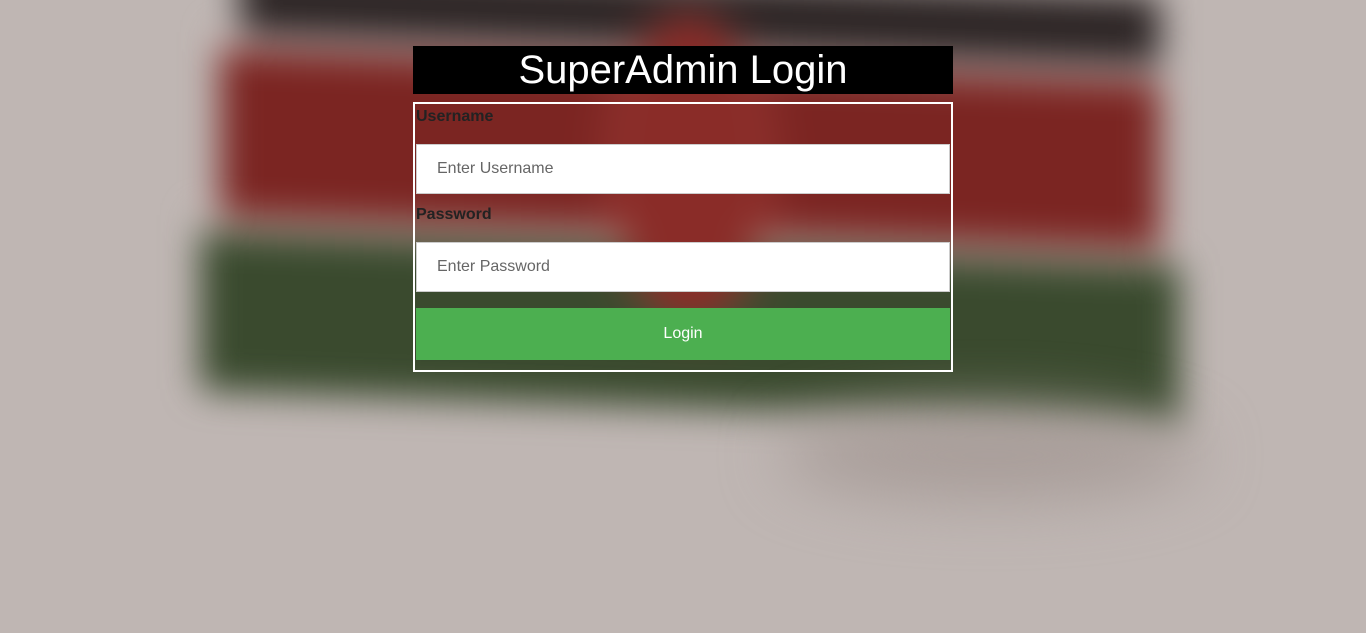 The height and width of the screenshot is (633, 1366). What do you see at coordinates (683, 169) in the screenshot?
I see `username-input` at bounding box center [683, 169].